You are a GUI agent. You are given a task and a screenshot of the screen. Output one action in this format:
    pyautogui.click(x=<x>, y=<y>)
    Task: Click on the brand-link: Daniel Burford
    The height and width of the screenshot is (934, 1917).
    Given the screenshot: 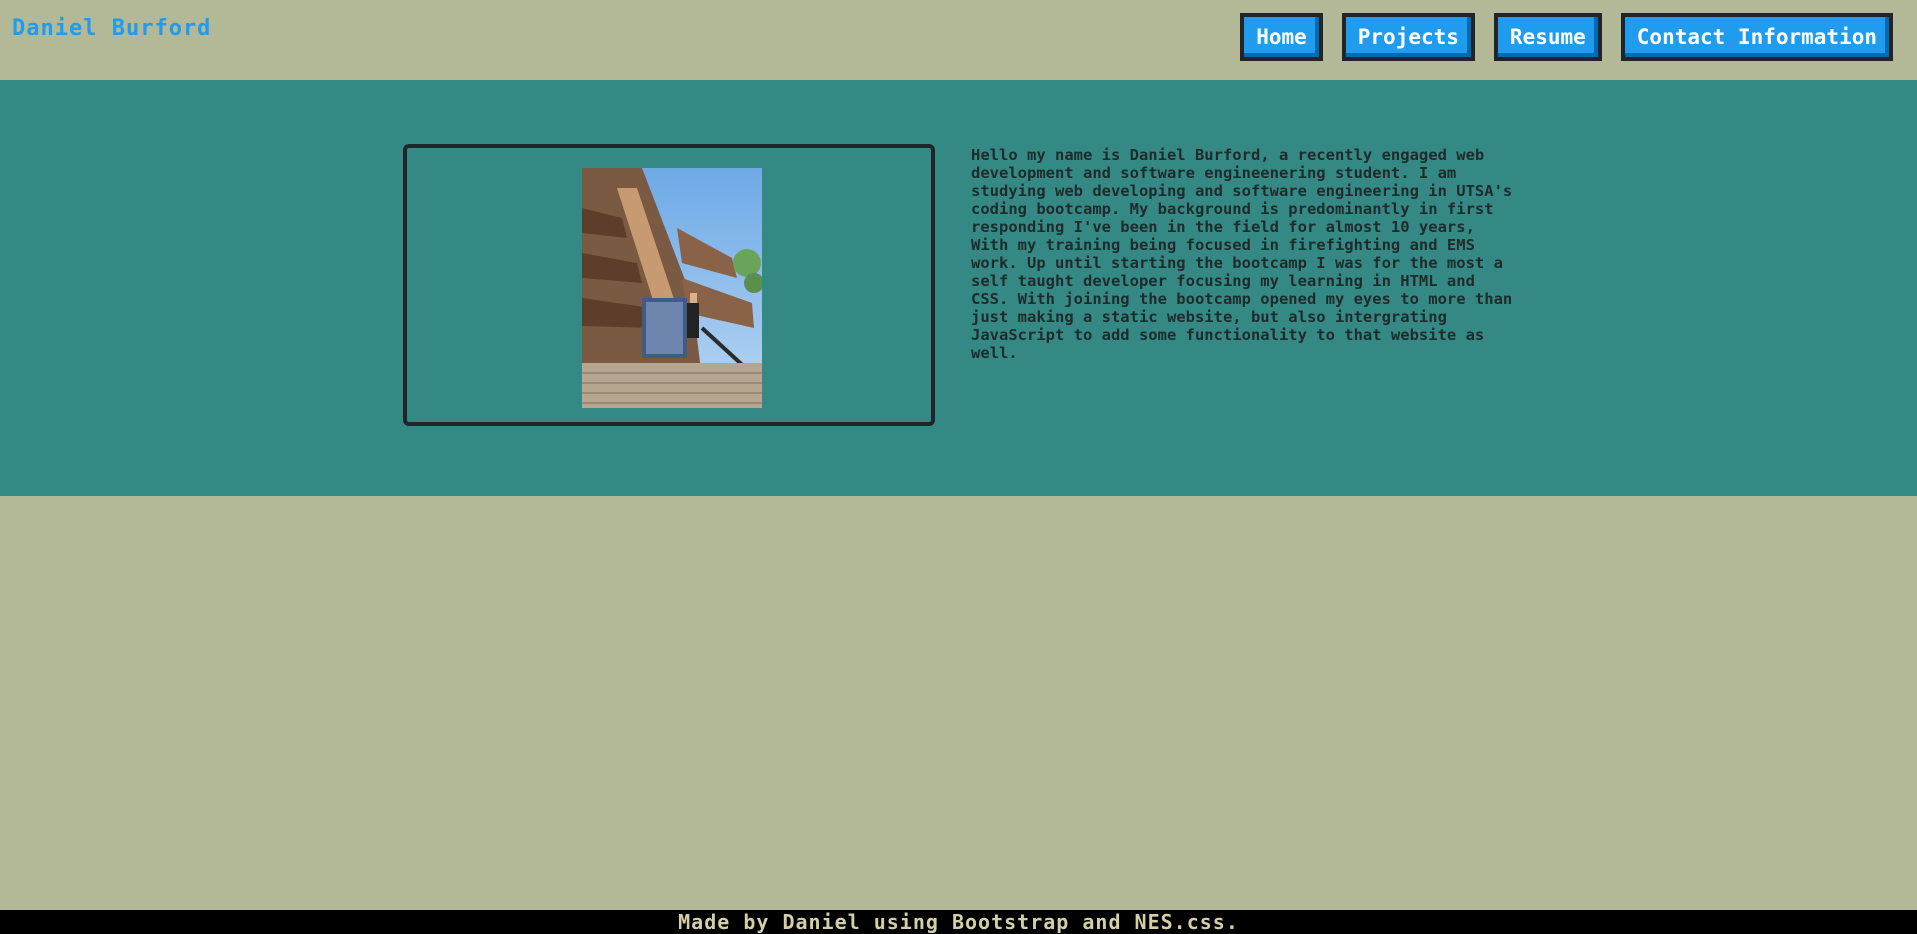 What is the action you would take?
    pyautogui.click(x=111, y=28)
    